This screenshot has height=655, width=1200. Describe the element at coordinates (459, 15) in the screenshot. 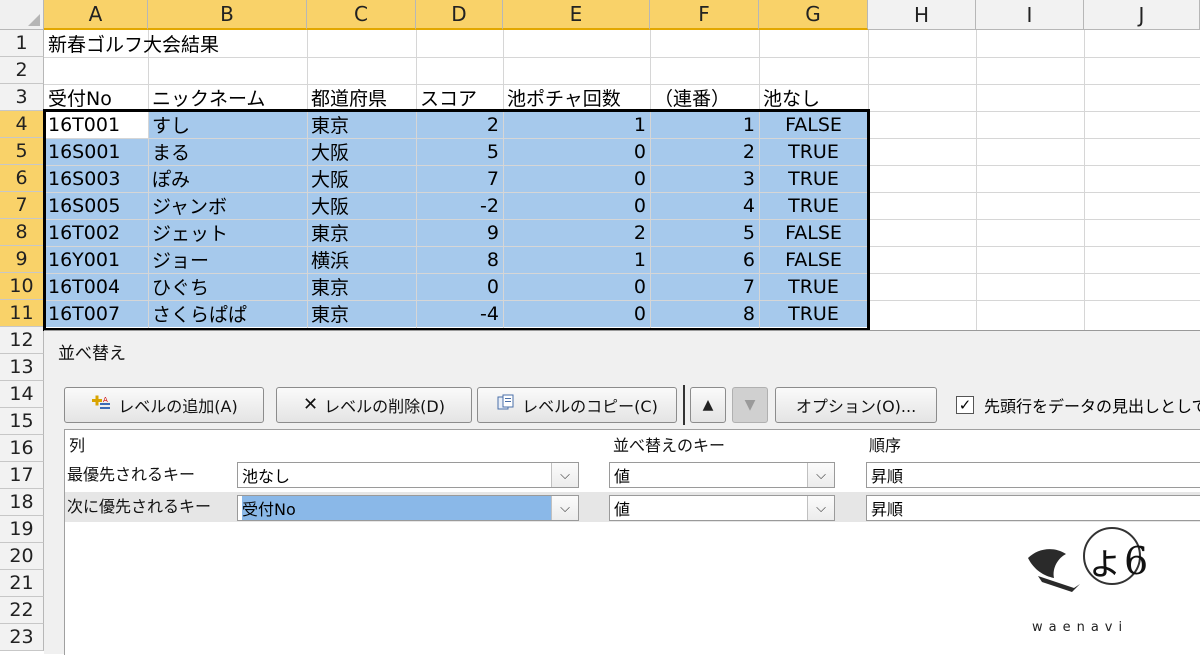

I see `column-header-D: D` at that location.